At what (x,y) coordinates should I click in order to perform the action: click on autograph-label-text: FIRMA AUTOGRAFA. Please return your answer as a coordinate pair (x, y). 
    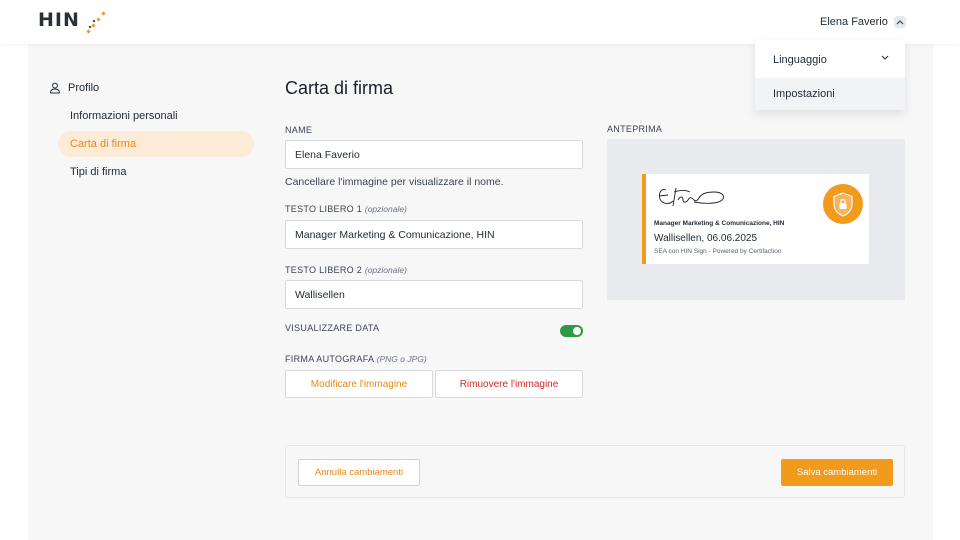
    Looking at the image, I should click on (329, 359).